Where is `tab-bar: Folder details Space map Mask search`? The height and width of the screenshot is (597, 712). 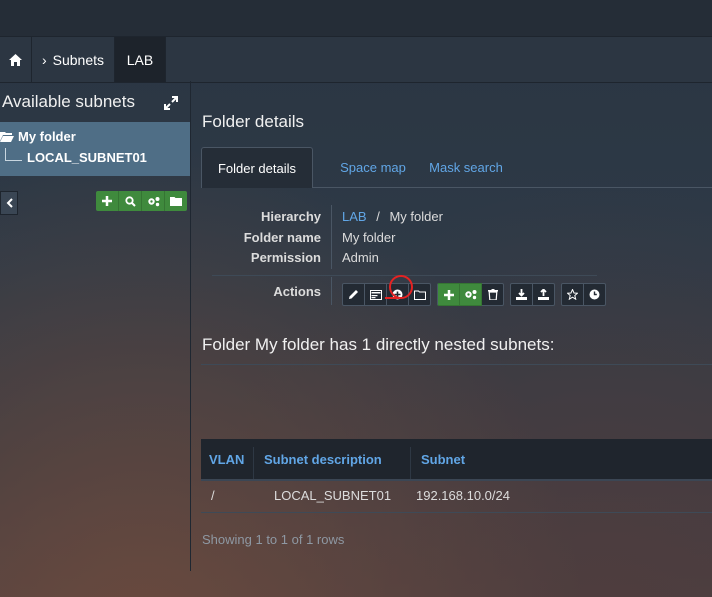
tab-bar: Folder details Space map Mask search is located at coordinates (456, 167).